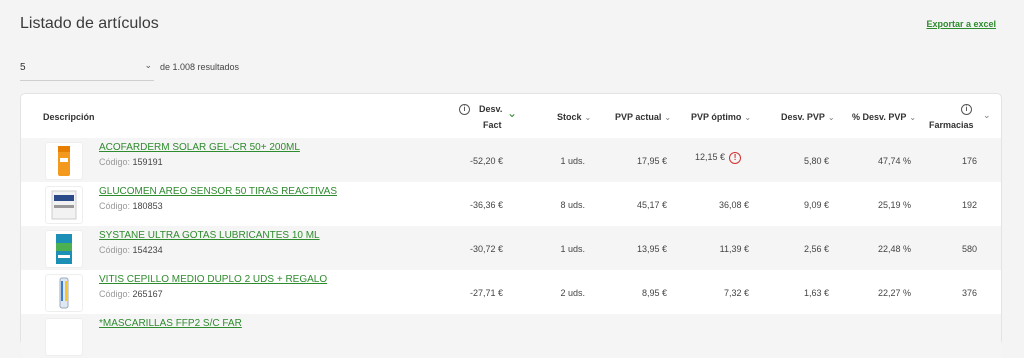 The width and height of the screenshot is (1024, 358). I want to click on desv-pvp-value: 5,80 €, so click(816, 161).